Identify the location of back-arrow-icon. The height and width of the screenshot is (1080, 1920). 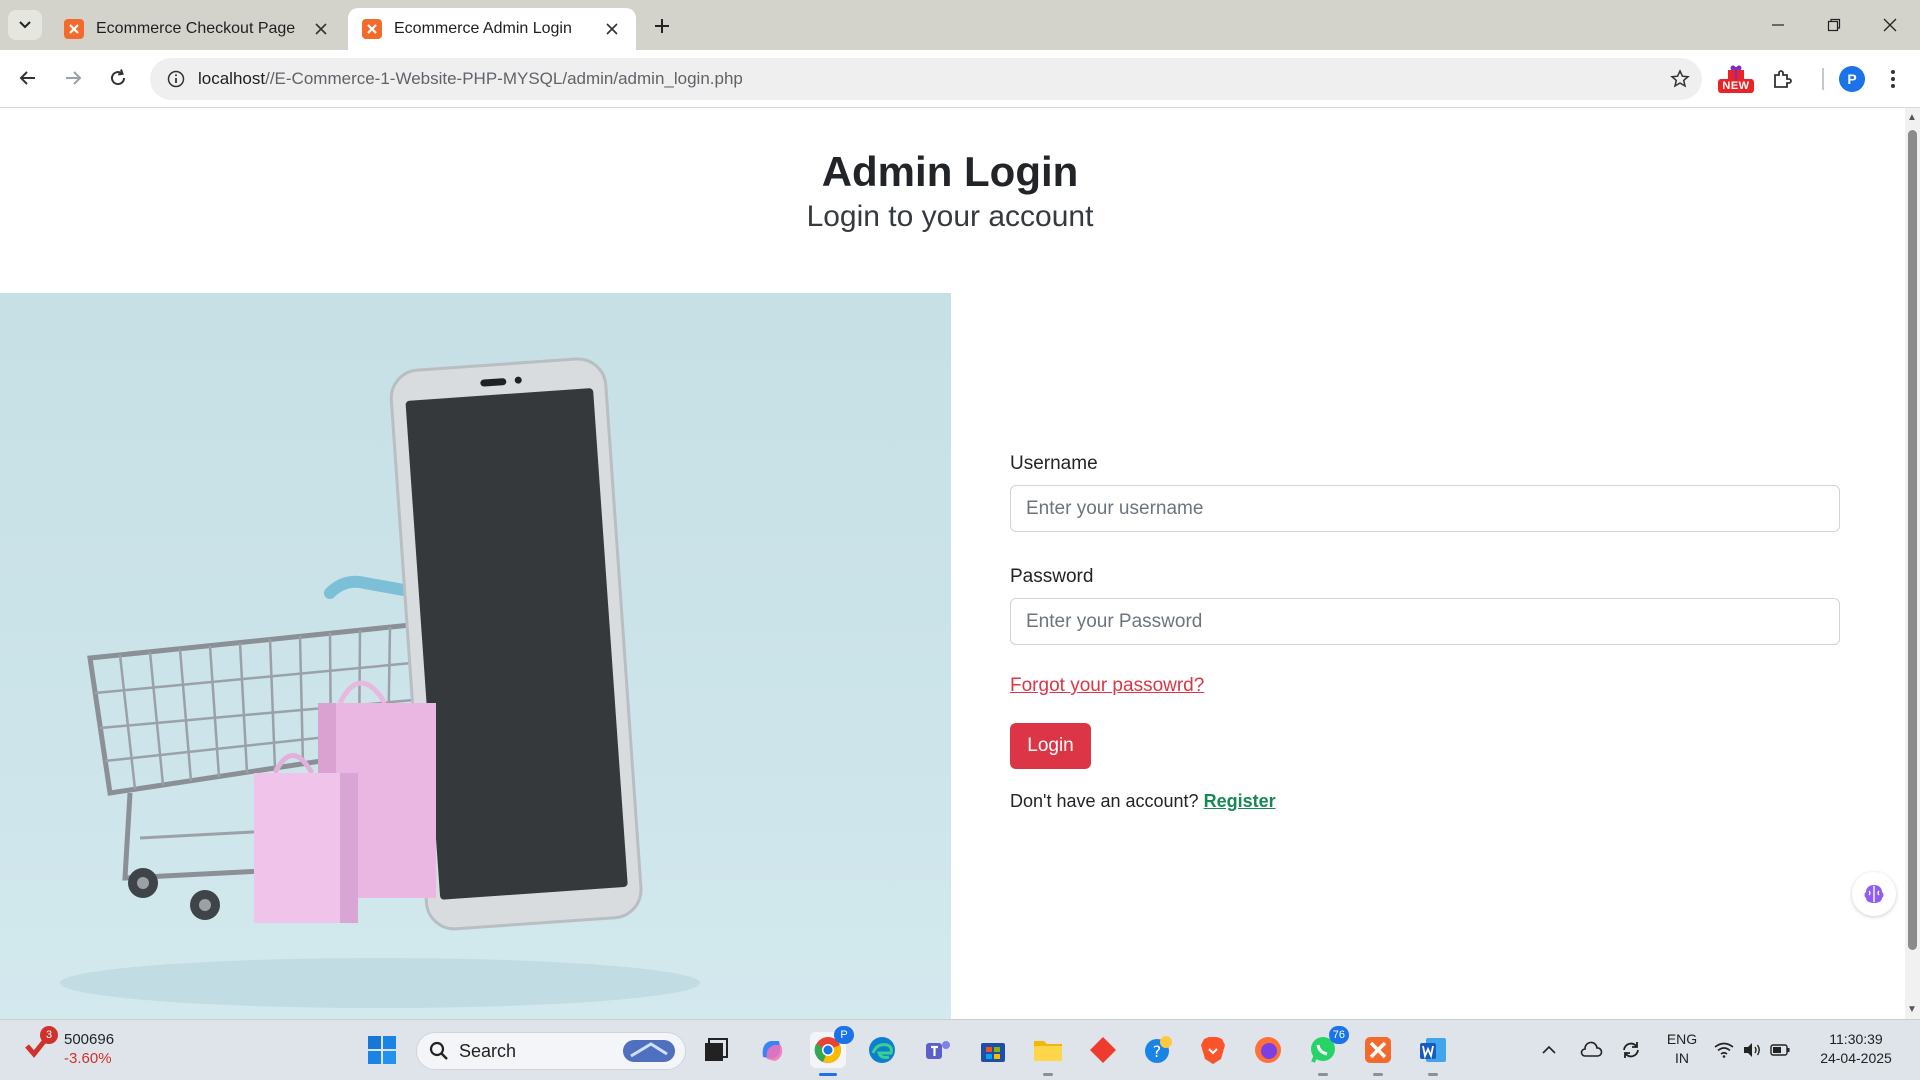
(27, 78).